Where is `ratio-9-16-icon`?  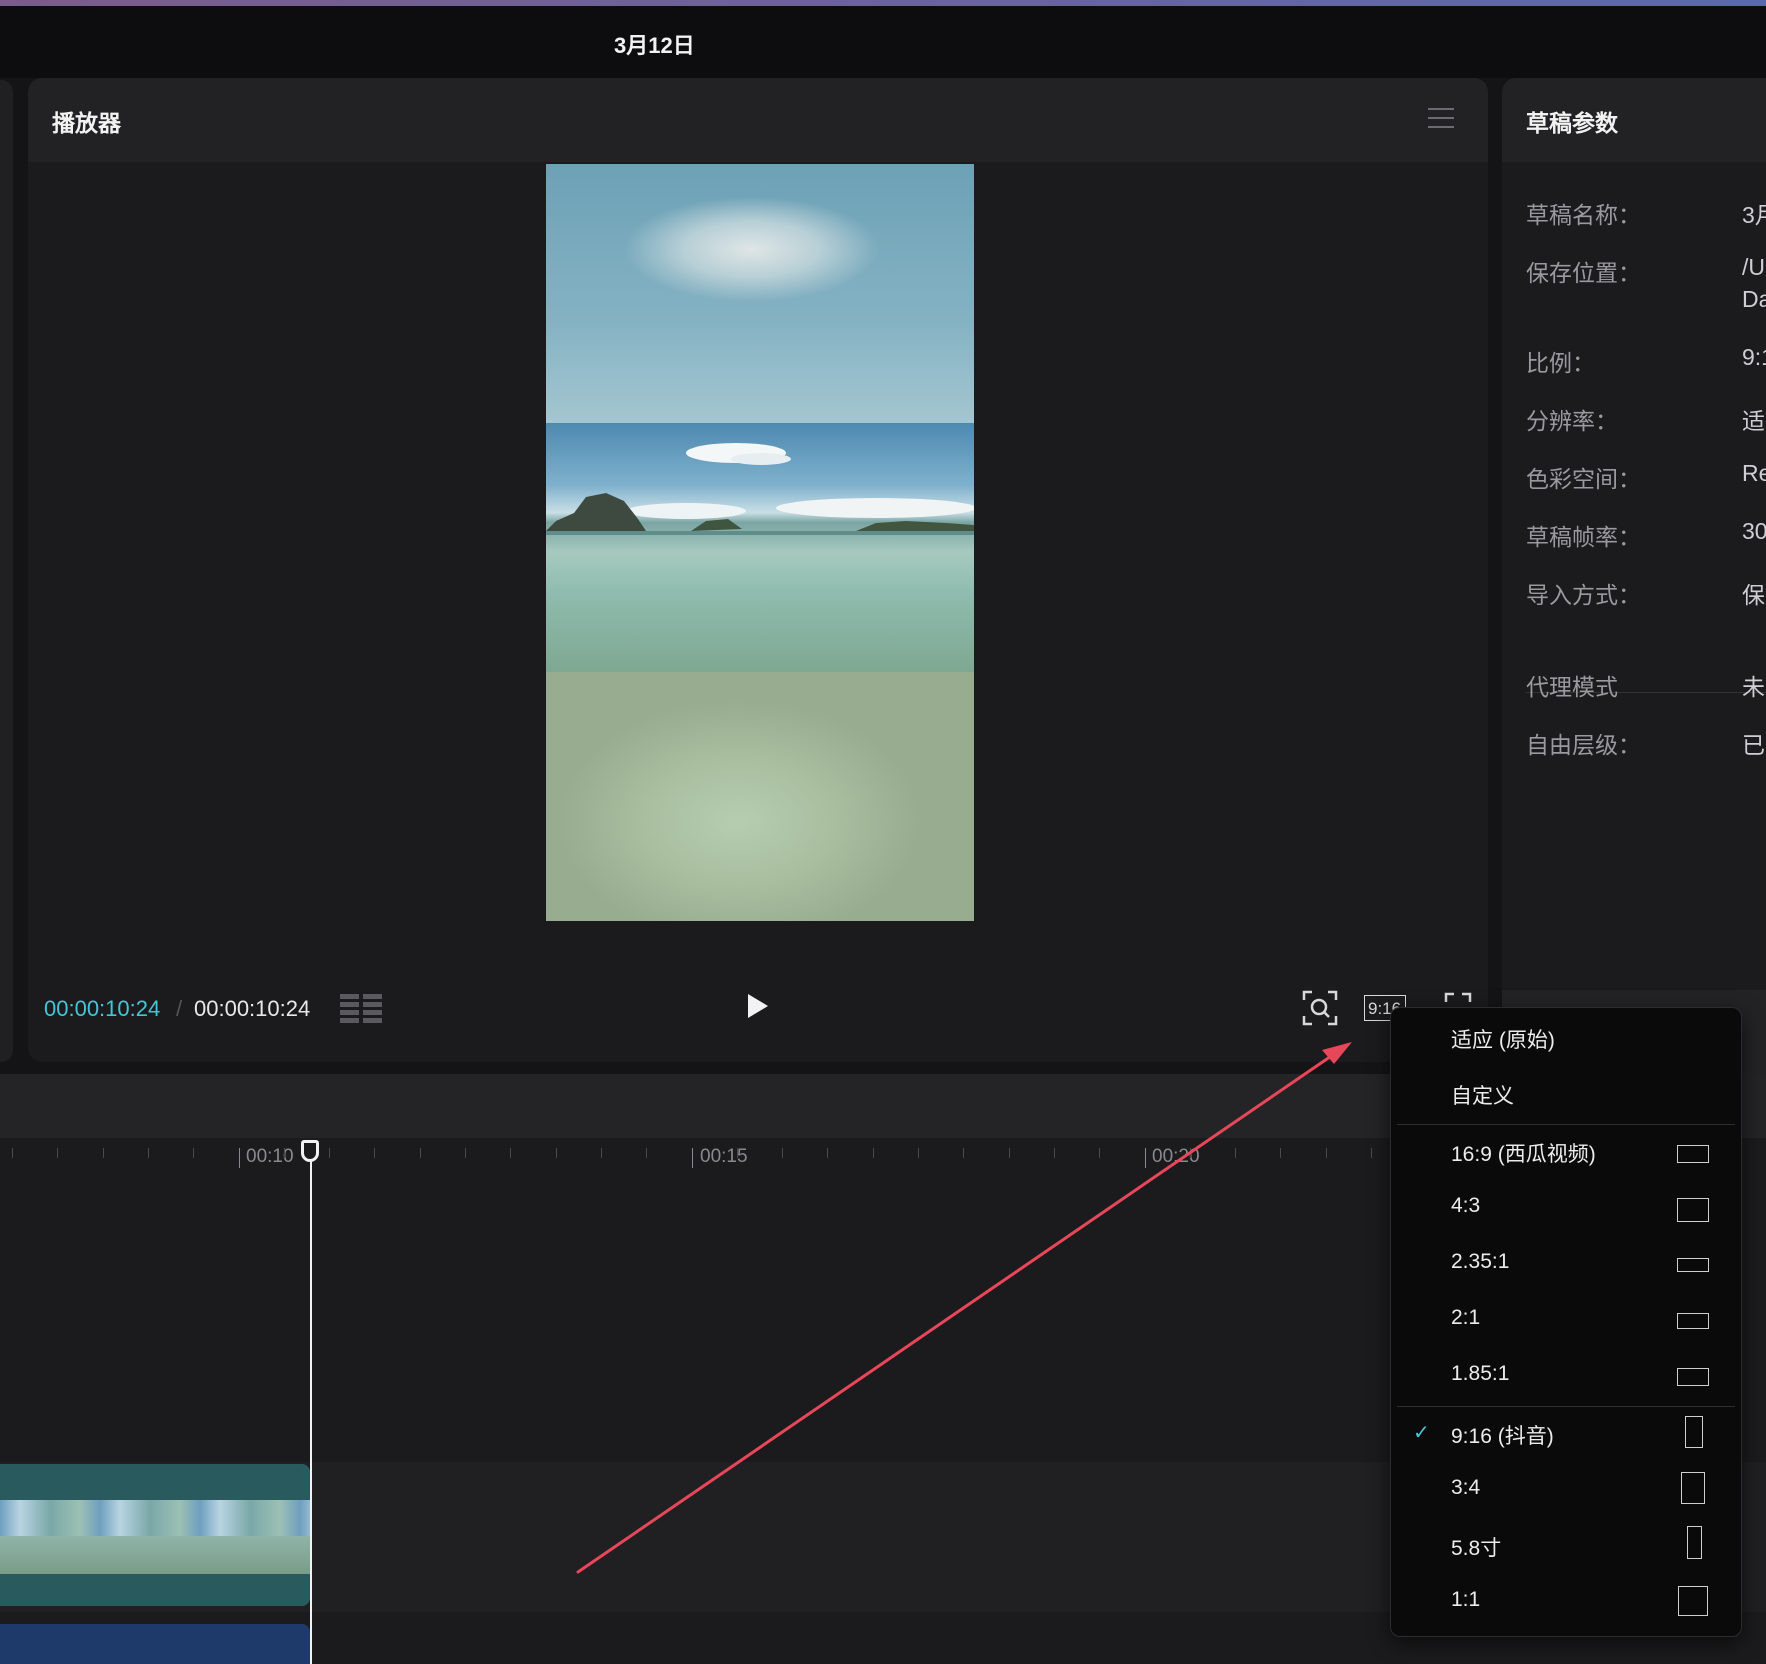 ratio-9-16-icon is located at coordinates (1694, 1432).